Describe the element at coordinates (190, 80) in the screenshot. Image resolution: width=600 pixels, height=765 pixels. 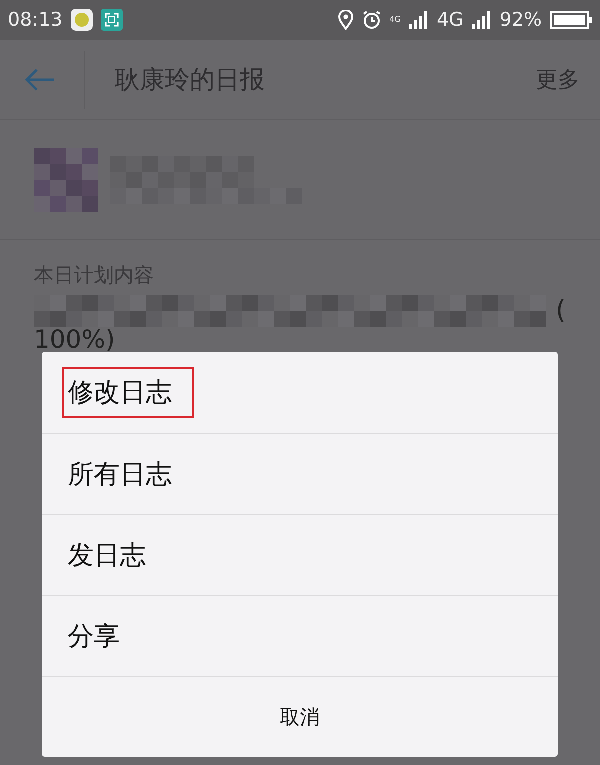
I see `page-title: 耿康玲的日报` at that location.